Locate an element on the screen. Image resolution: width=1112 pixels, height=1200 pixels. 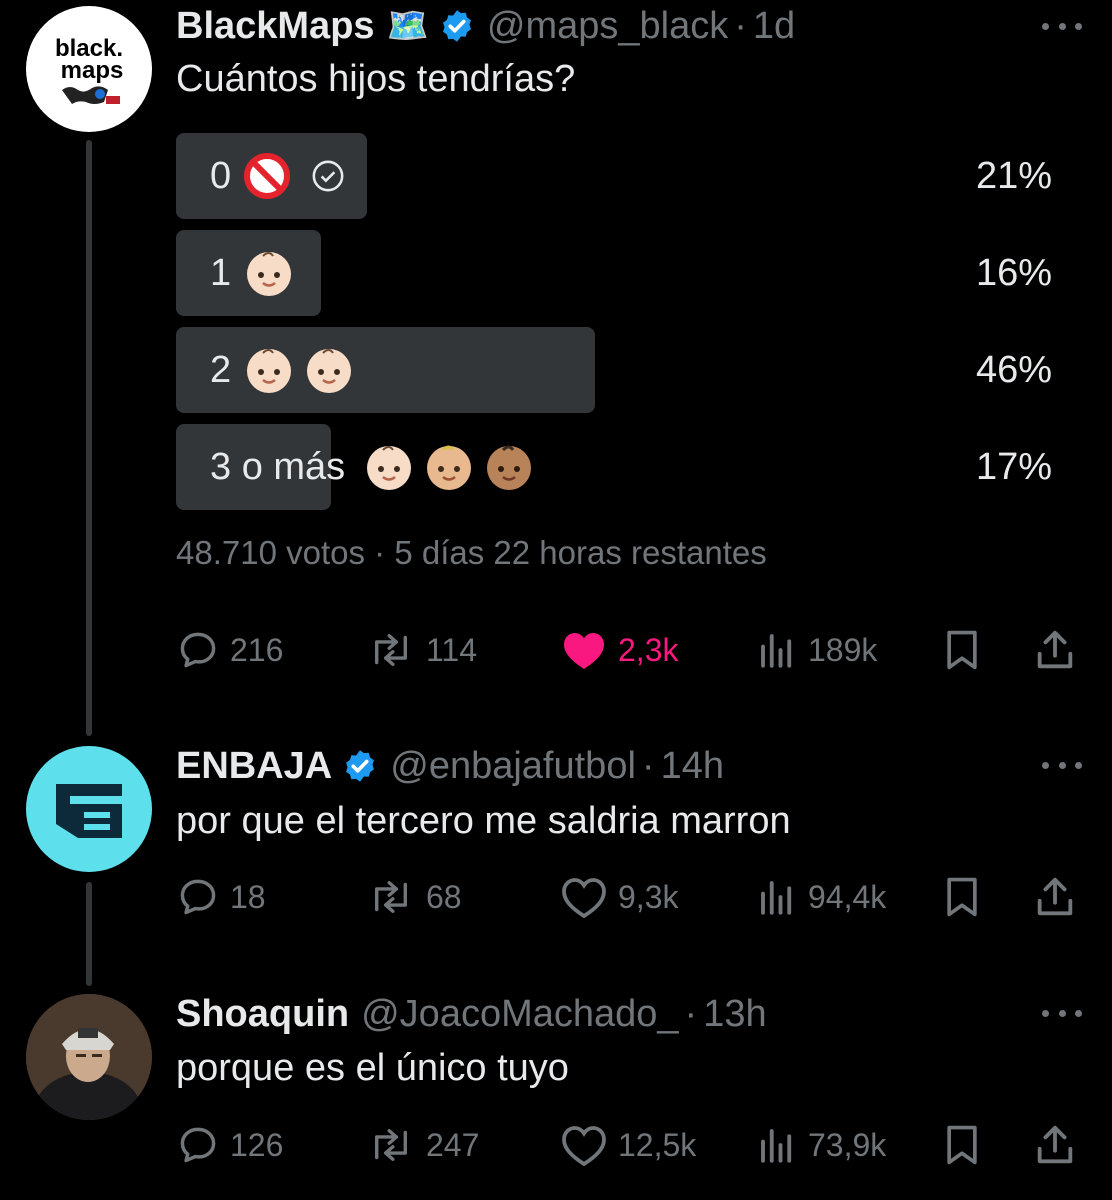
poll-option-label: 2 is located at coordinates (221, 369).